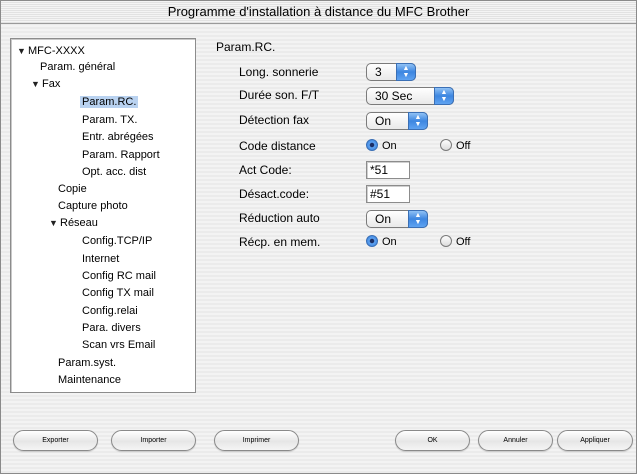 This screenshot has height=474, width=637. Describe the element at coordinates (391, 72) in the screenshot. I see `long-sonnerie-select: 3 ▲ ▼` at that location.